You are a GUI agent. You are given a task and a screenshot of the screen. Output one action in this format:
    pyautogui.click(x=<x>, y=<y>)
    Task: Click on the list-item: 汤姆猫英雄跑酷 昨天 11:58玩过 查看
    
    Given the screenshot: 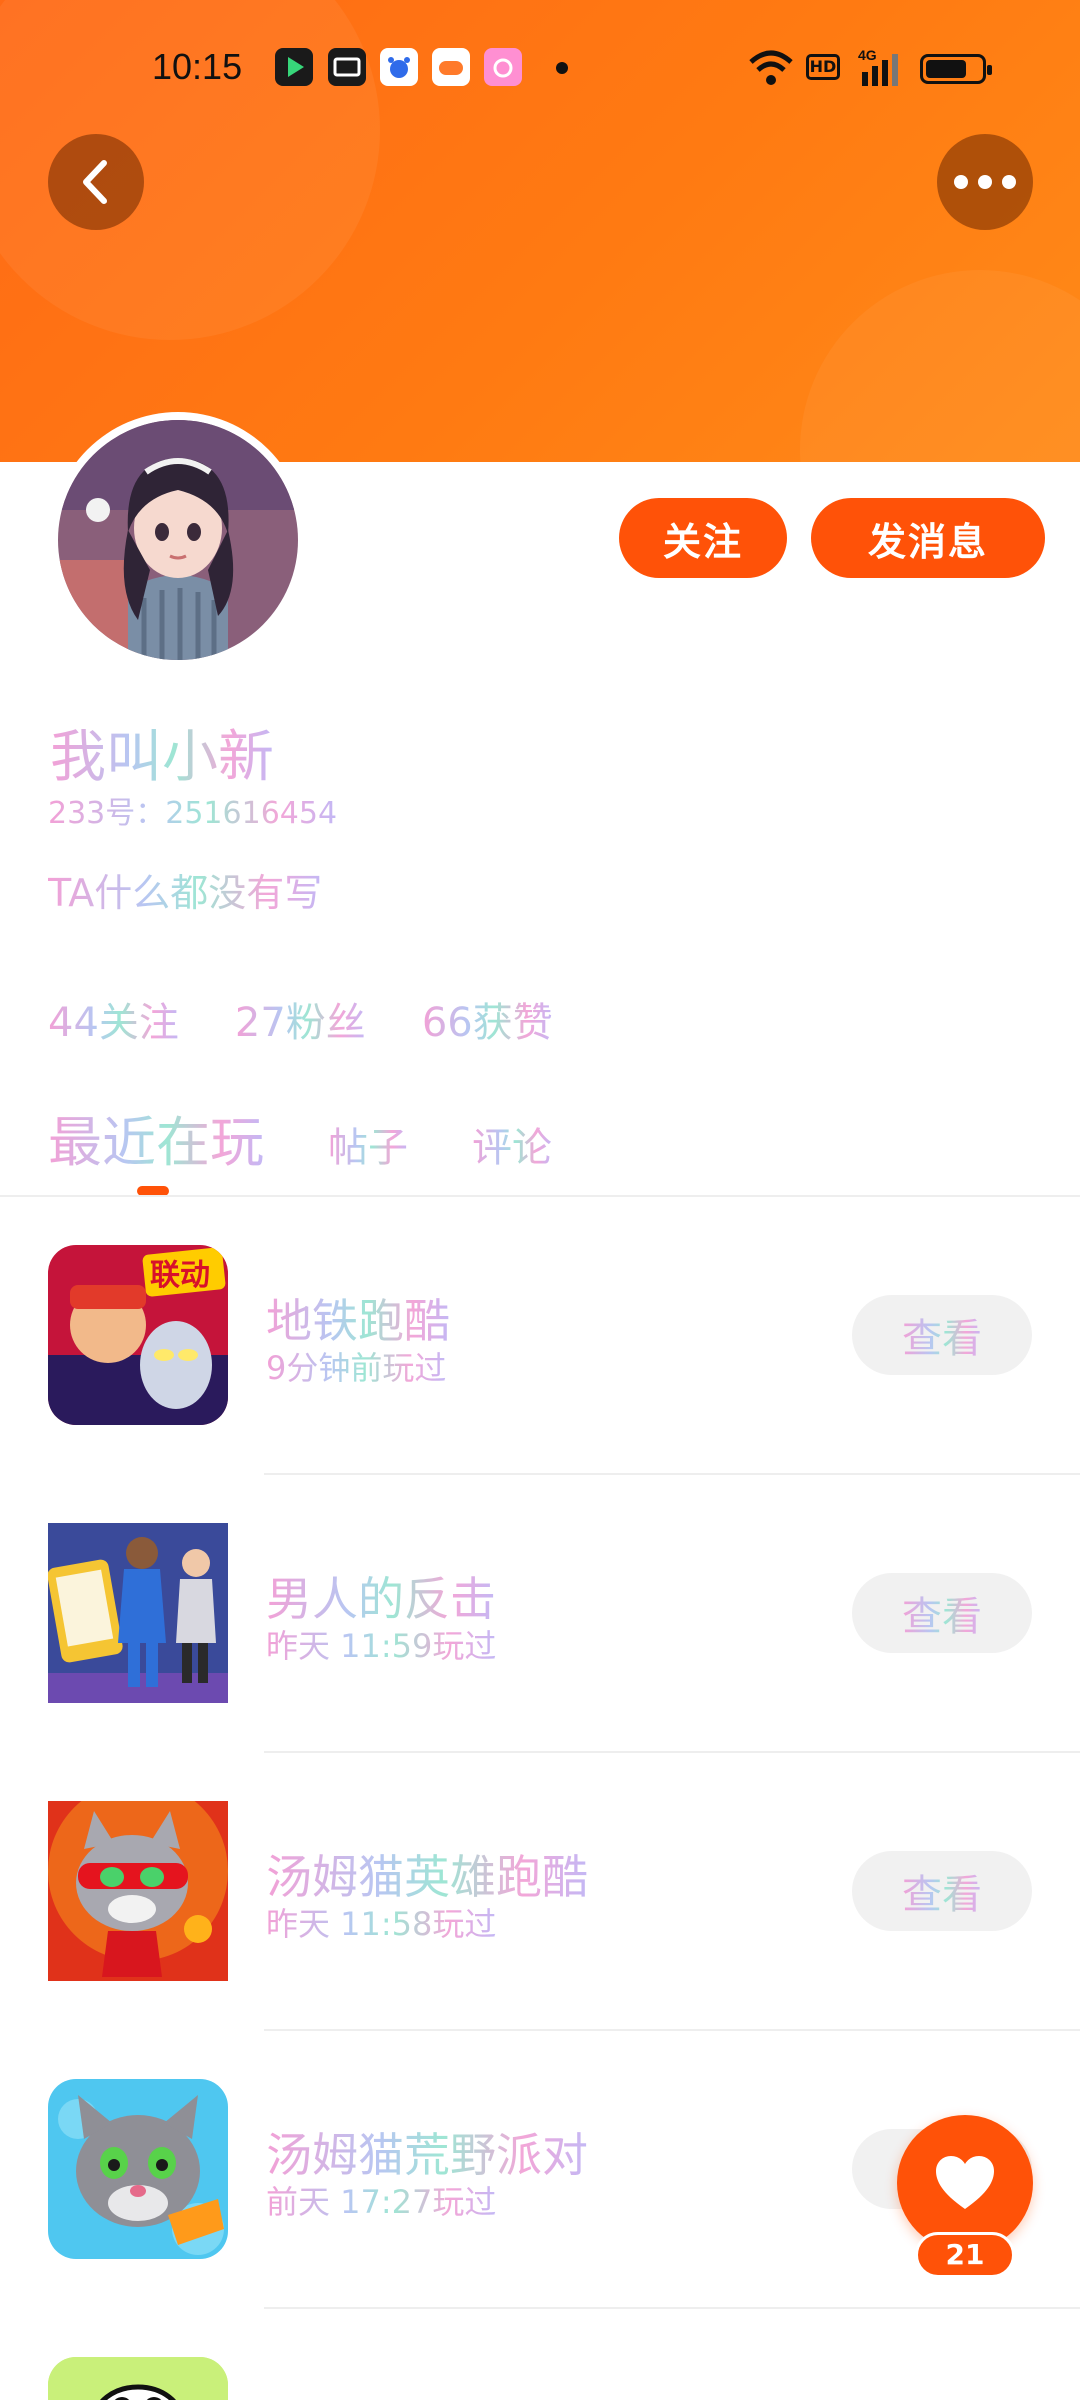 What is the action you would take?
    pyautogui.click(x=540, y=1892)
    